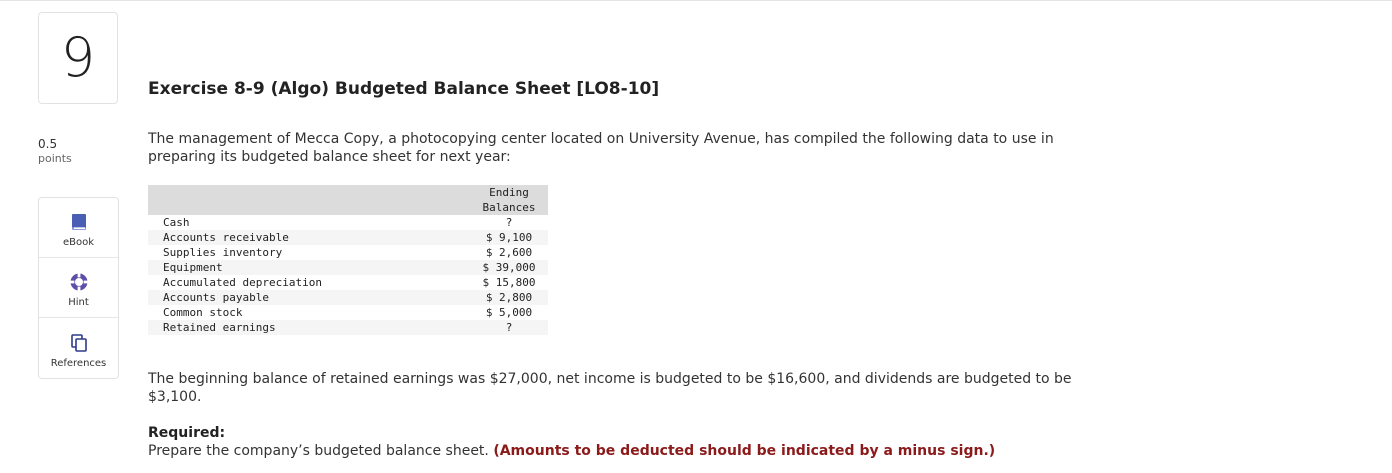  Describe the element at coordinates (242, 282) in the screenshot. I see `row-label: Accumulated depreciation` at that location.